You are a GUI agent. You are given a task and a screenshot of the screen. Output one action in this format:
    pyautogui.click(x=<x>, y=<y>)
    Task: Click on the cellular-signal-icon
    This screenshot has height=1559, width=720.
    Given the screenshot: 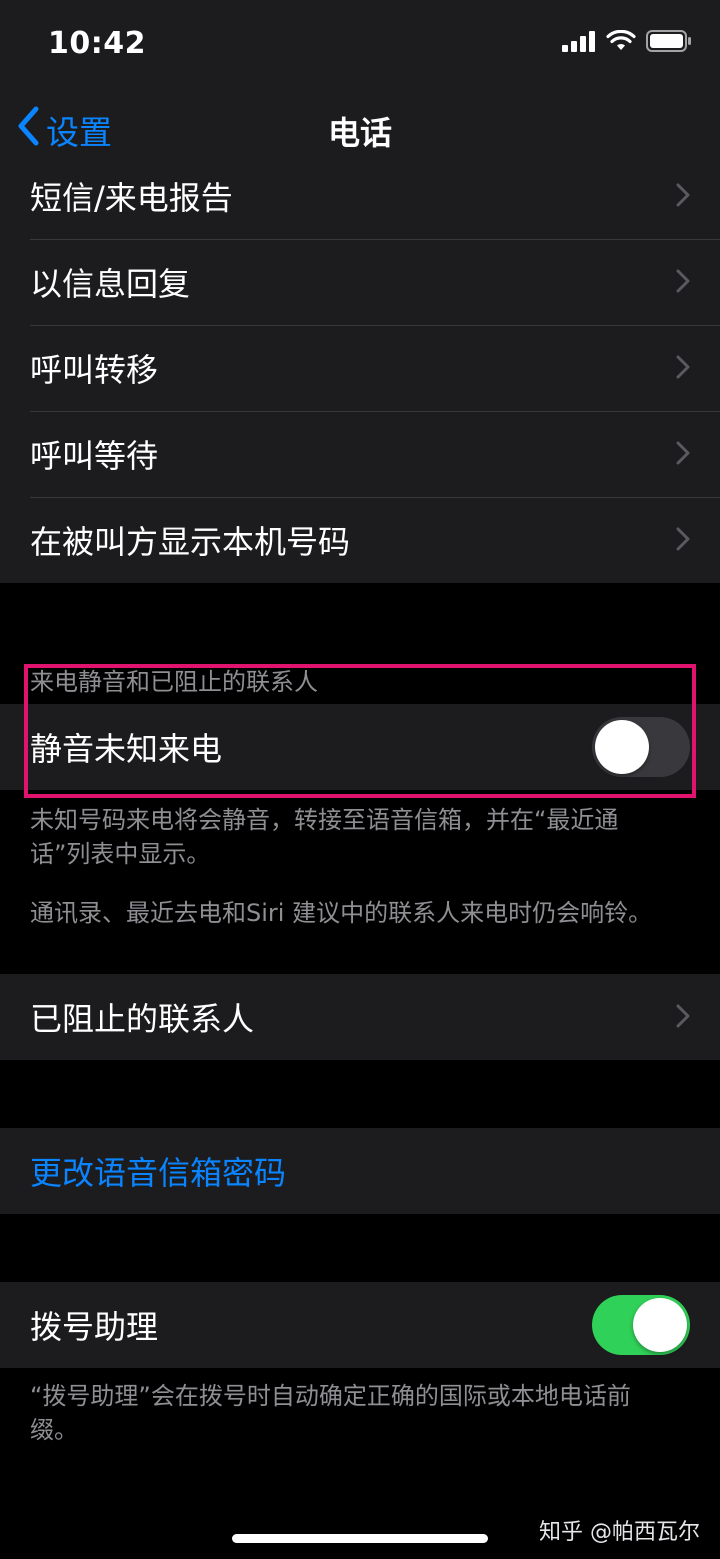 What is the action you would take?
    pyautogui.click(x=579, y=43)
    